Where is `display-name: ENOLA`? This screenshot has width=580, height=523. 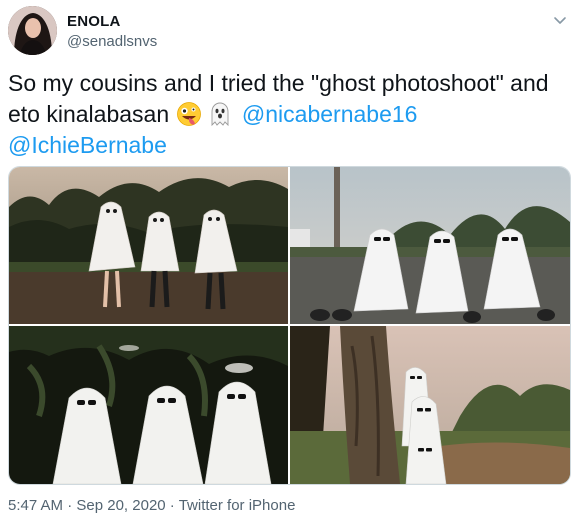 display-name: ENOLA is located at coordinates (94, 21).